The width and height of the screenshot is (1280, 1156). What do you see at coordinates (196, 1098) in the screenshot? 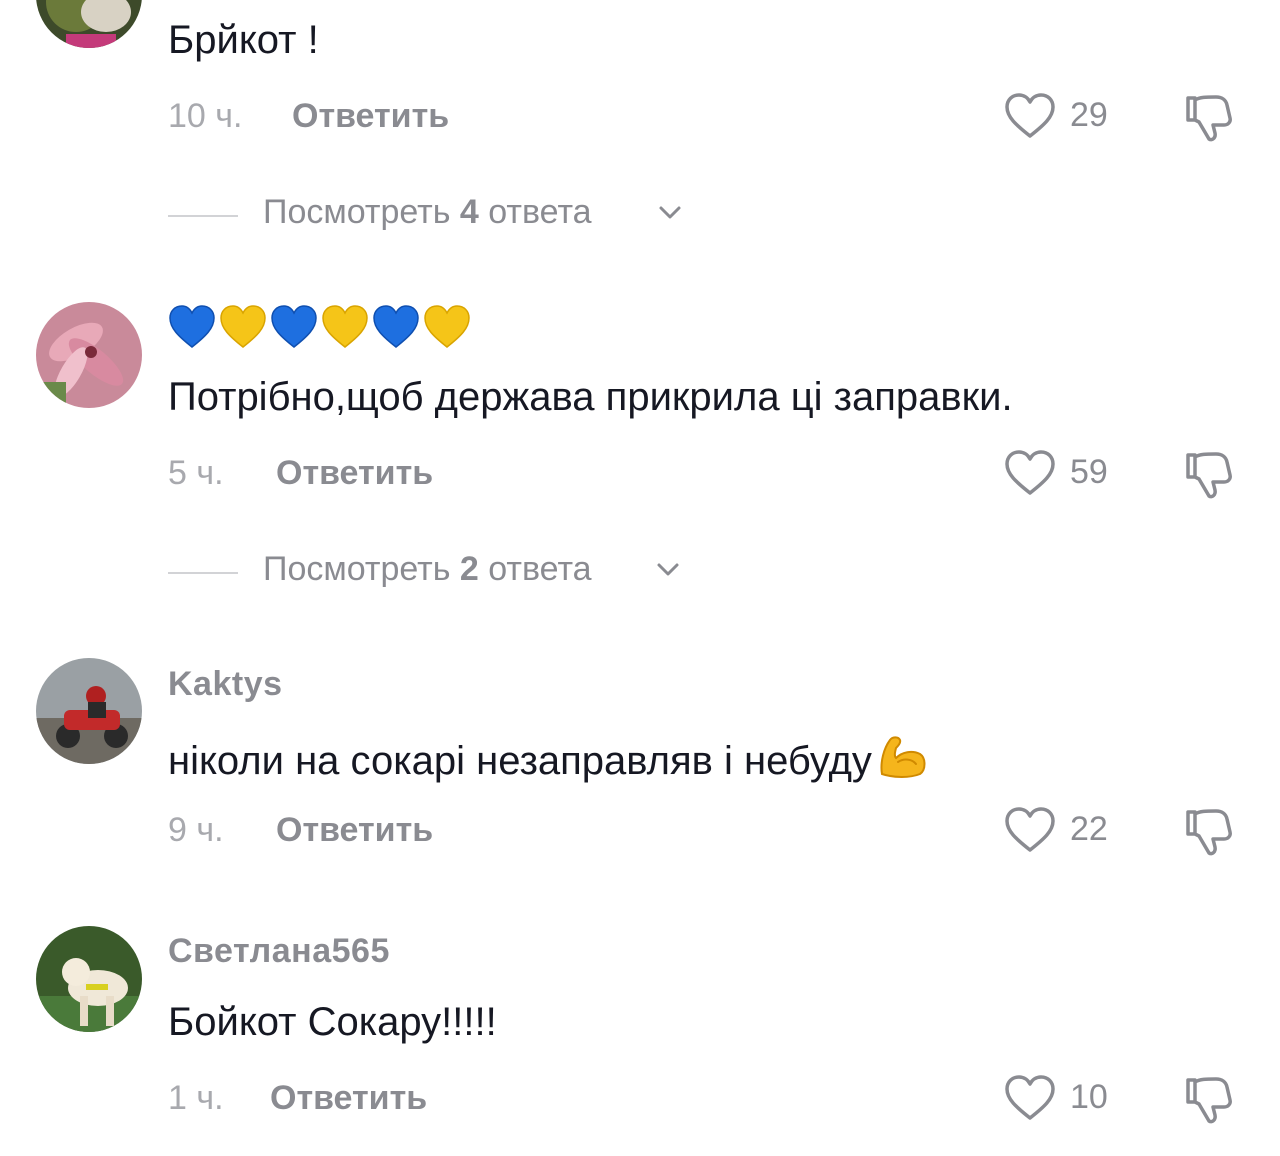
I see `comment-time: 1 ч.` at bounding box center [196, 1098].